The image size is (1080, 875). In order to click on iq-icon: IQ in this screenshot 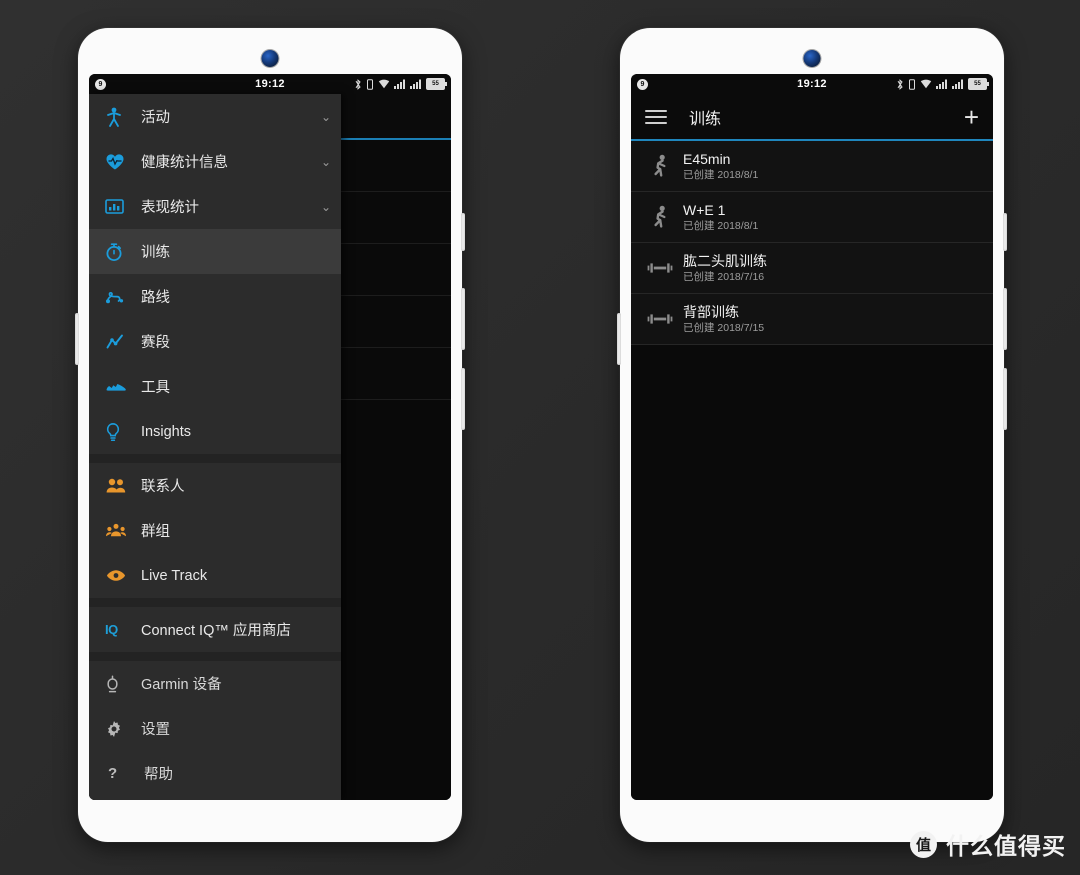, I will do `click(111, 629)`.